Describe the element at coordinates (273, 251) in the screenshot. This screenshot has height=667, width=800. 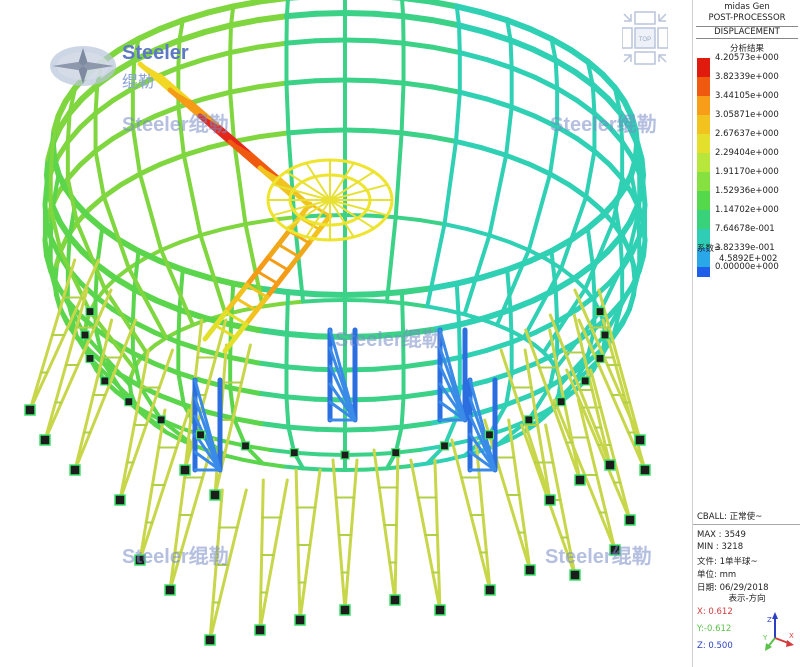
I see `walkway-member` at that location.